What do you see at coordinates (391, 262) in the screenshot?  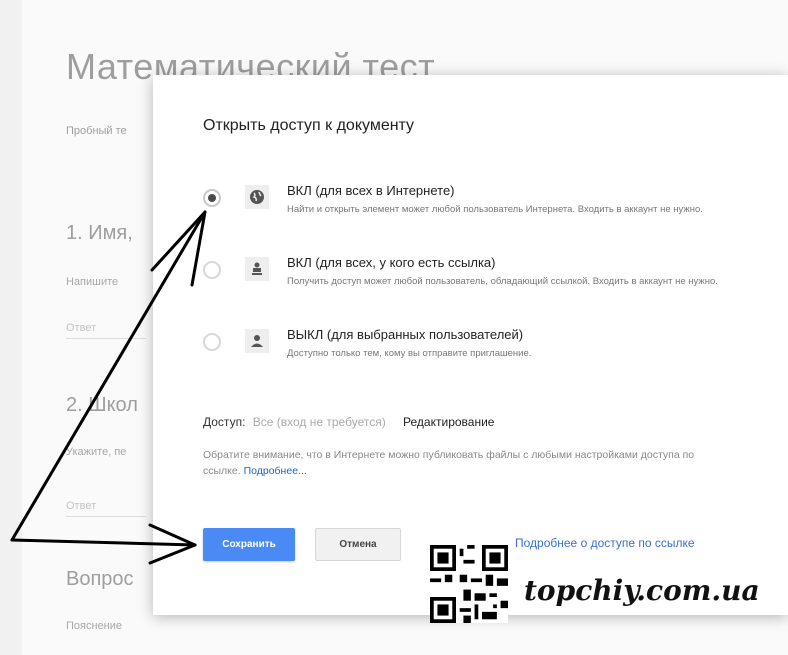 I see `option-anyone-with-link-label: ВКЛ (для всех, у кого есть ссылка)` at bounding box center [391, 262].